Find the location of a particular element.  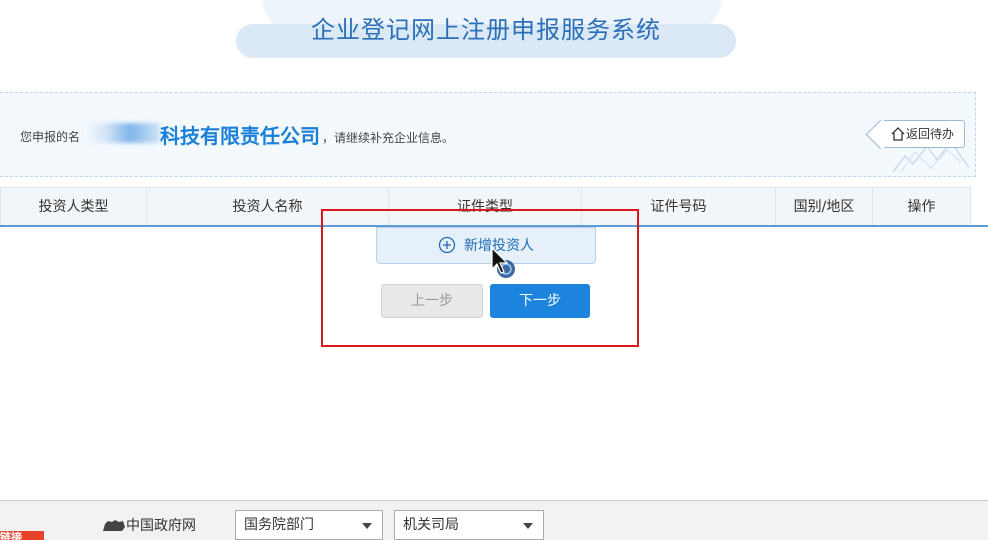

gov-portal-label: 中国政府网 is located at coordinates (161, 526).